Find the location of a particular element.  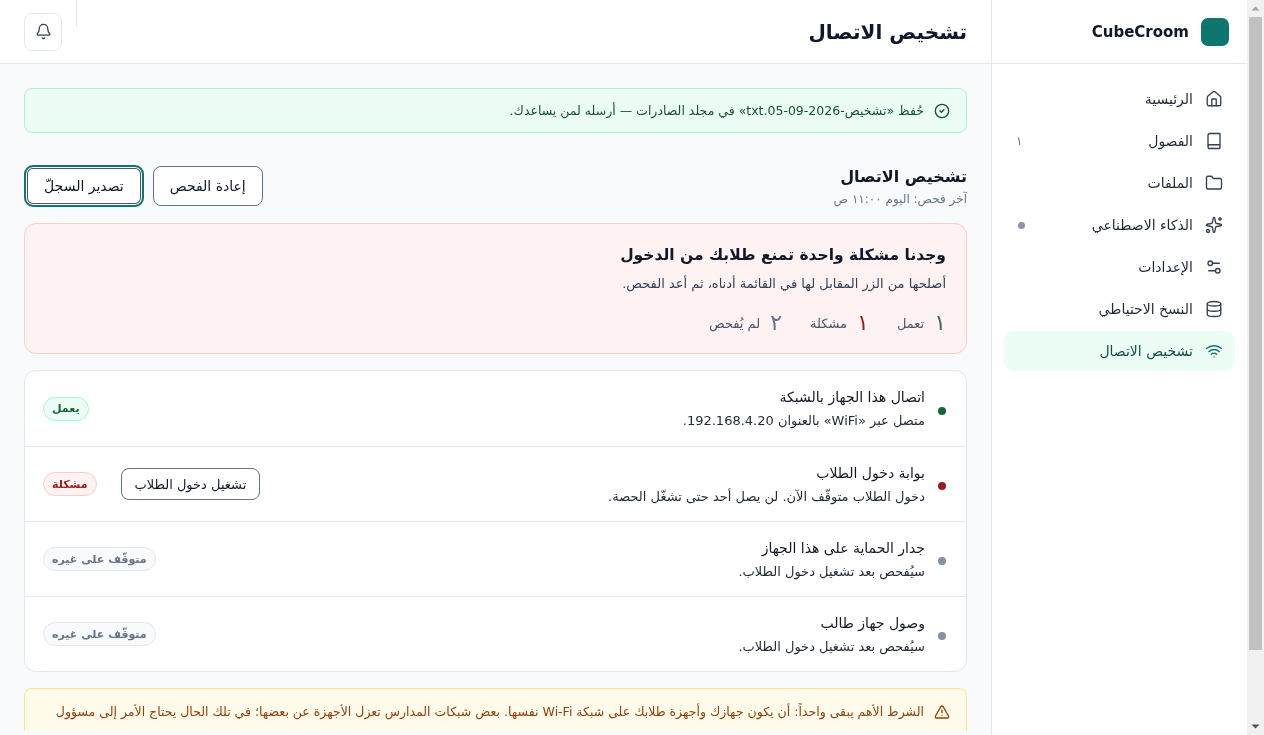

sidebar-item: النسخ الاحتياطي is located at coordinates (1119, 309).